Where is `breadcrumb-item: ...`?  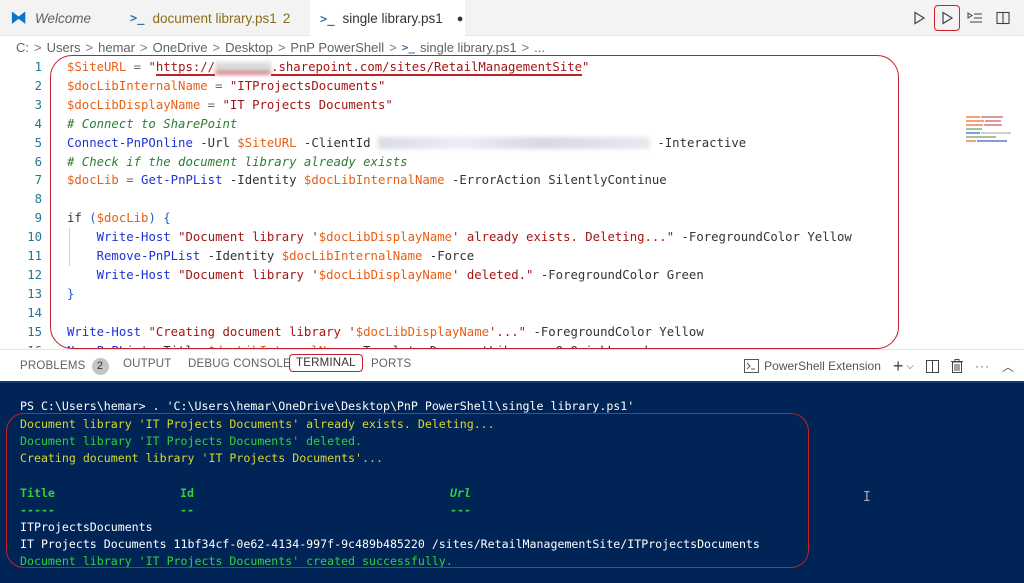 breadcrumb-item: ... is located at coordinates (539, 47).